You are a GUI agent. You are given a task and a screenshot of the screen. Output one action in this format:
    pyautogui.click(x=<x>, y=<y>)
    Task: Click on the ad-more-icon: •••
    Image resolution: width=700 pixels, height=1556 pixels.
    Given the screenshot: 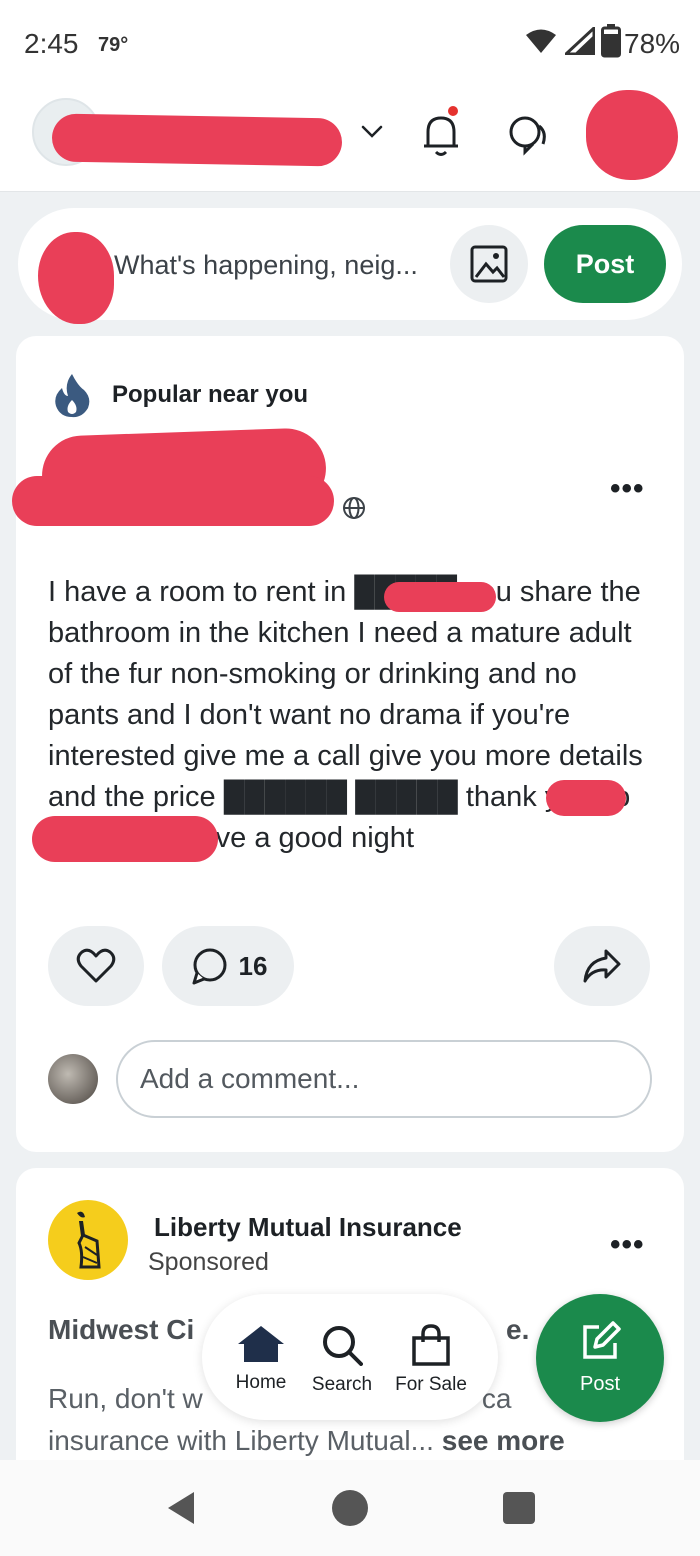 What is the action you would take?
    pyautogui.click(x=627, y=1245)
    